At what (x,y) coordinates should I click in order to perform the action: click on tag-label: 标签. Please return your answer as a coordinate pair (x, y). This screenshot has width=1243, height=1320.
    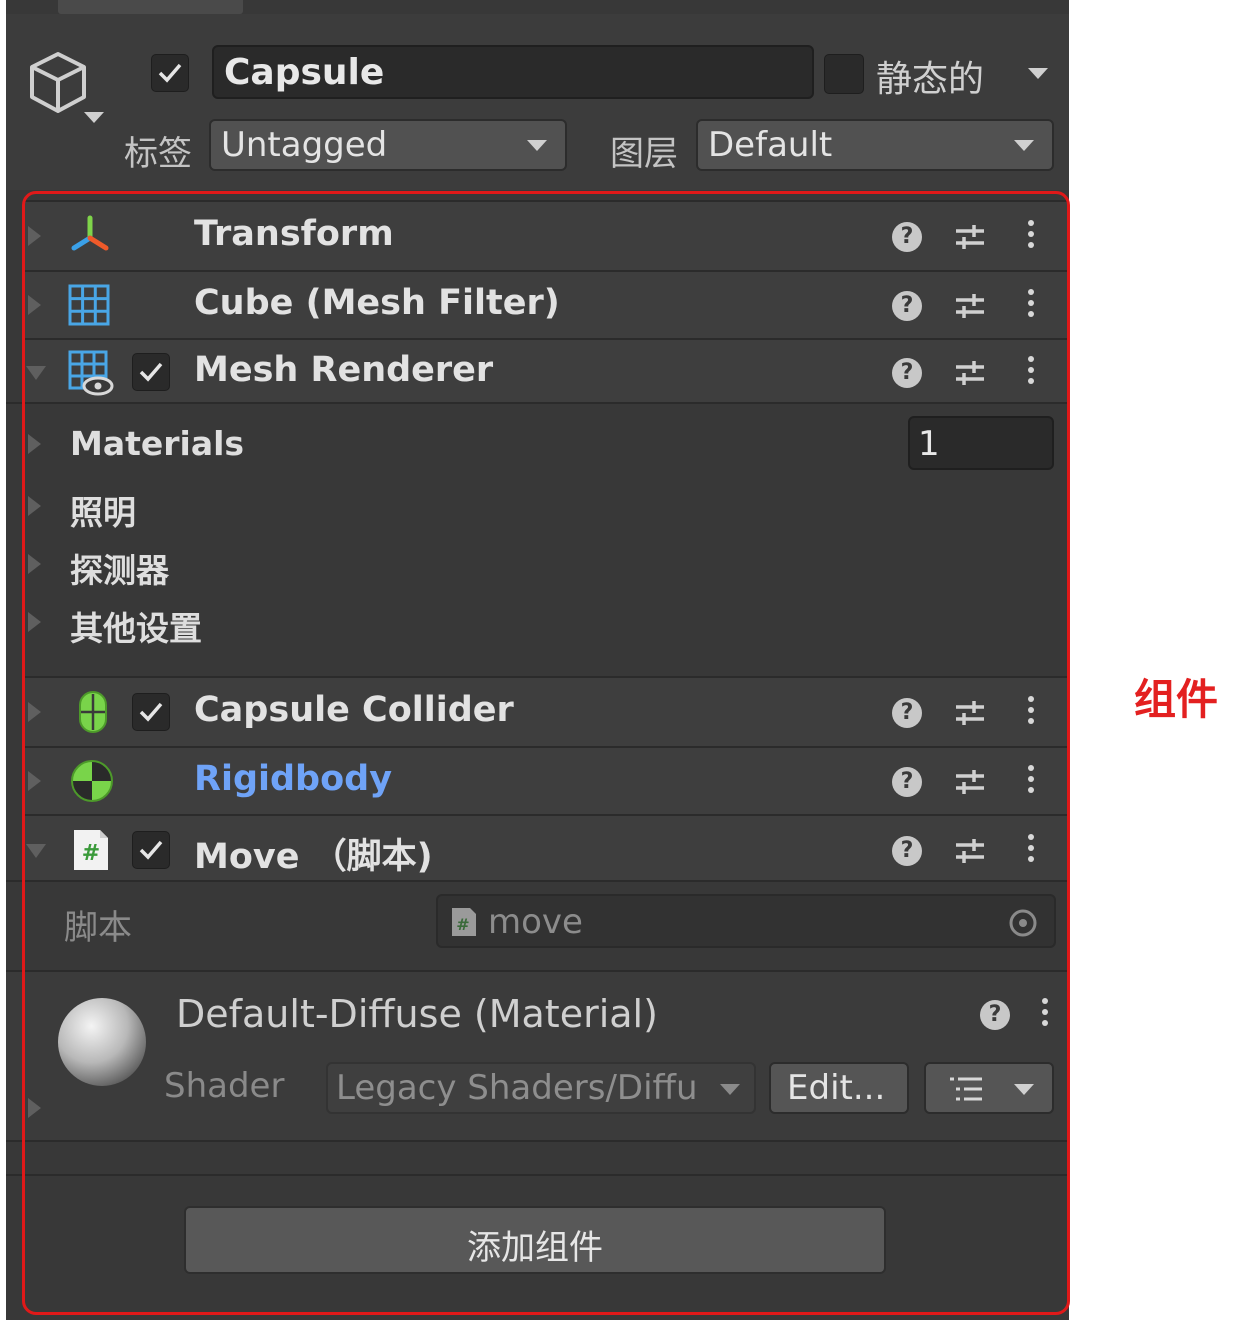
    Looking at the image, I should click on (158, 154).